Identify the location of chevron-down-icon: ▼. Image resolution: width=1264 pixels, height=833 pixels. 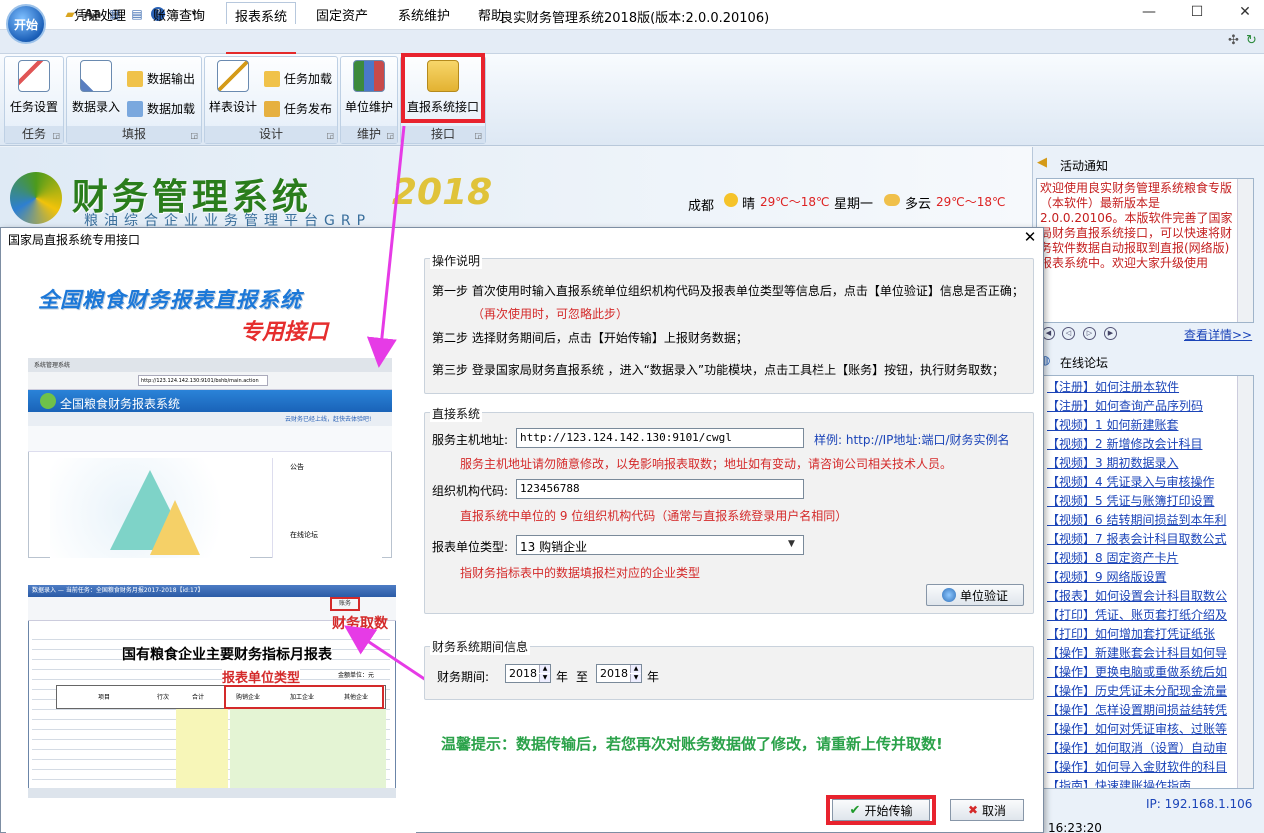
(791, 544).